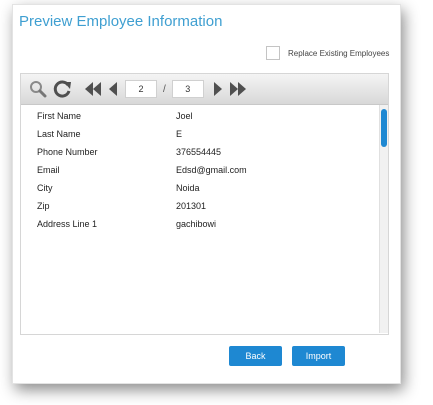  What do you see at coordinates (218, 89) in the screenshot?
I see `next-page-icon` at bounding box center [218, 89].